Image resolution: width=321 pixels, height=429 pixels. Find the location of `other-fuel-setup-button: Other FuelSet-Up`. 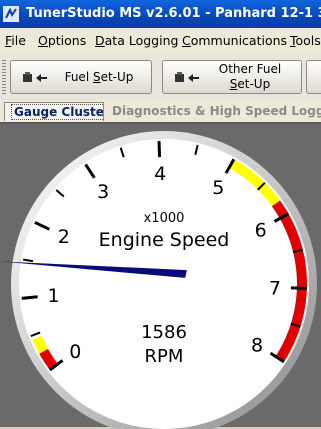

other-fuel-setup-button: Other FuelSet-Up is located at coordinates (232, 77).